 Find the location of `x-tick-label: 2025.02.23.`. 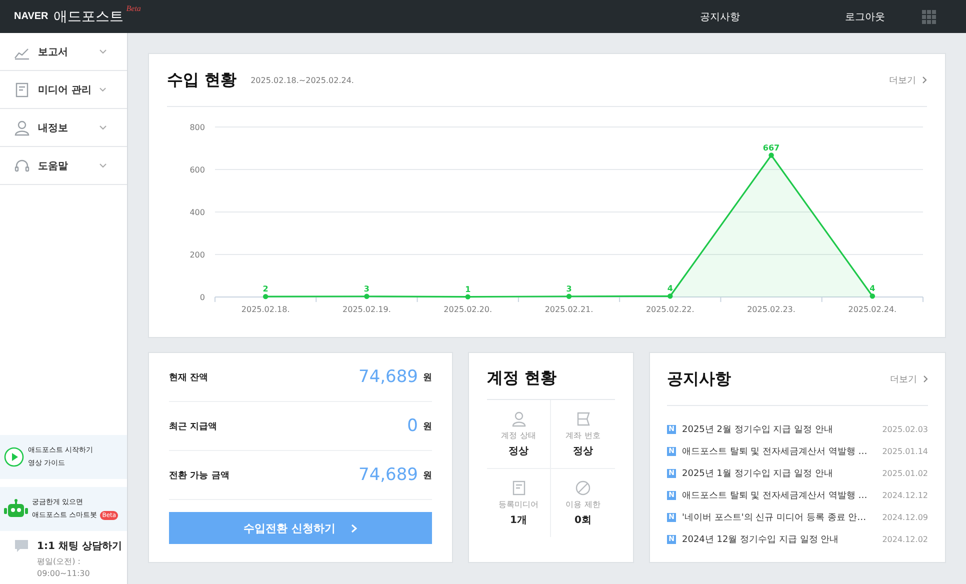

x-tick-label: 2025.02.23. is located at coordinates (771, 309).